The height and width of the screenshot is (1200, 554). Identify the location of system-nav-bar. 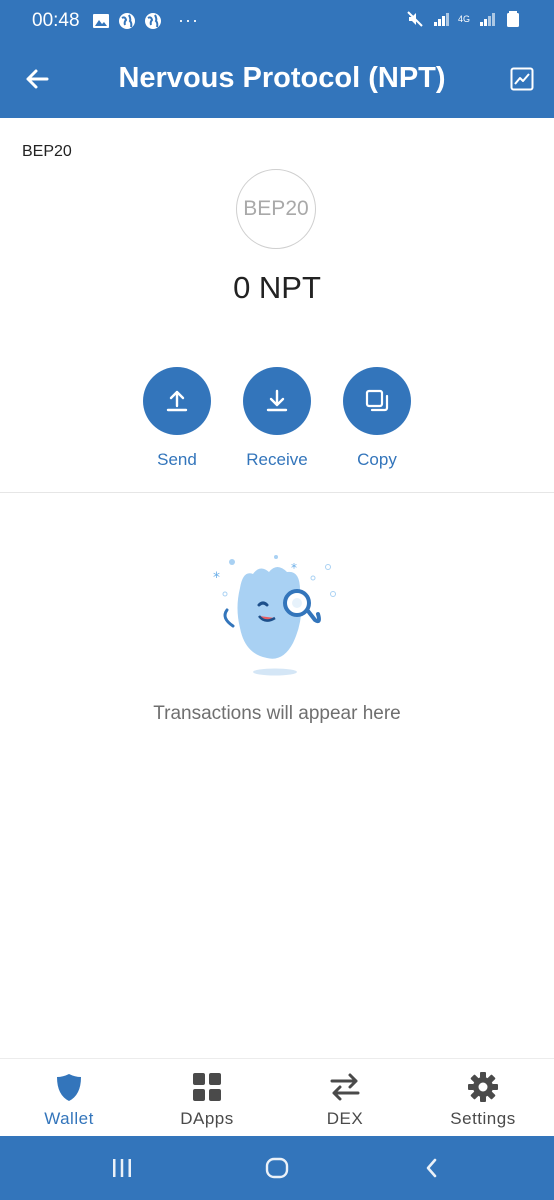
(277, 1168).